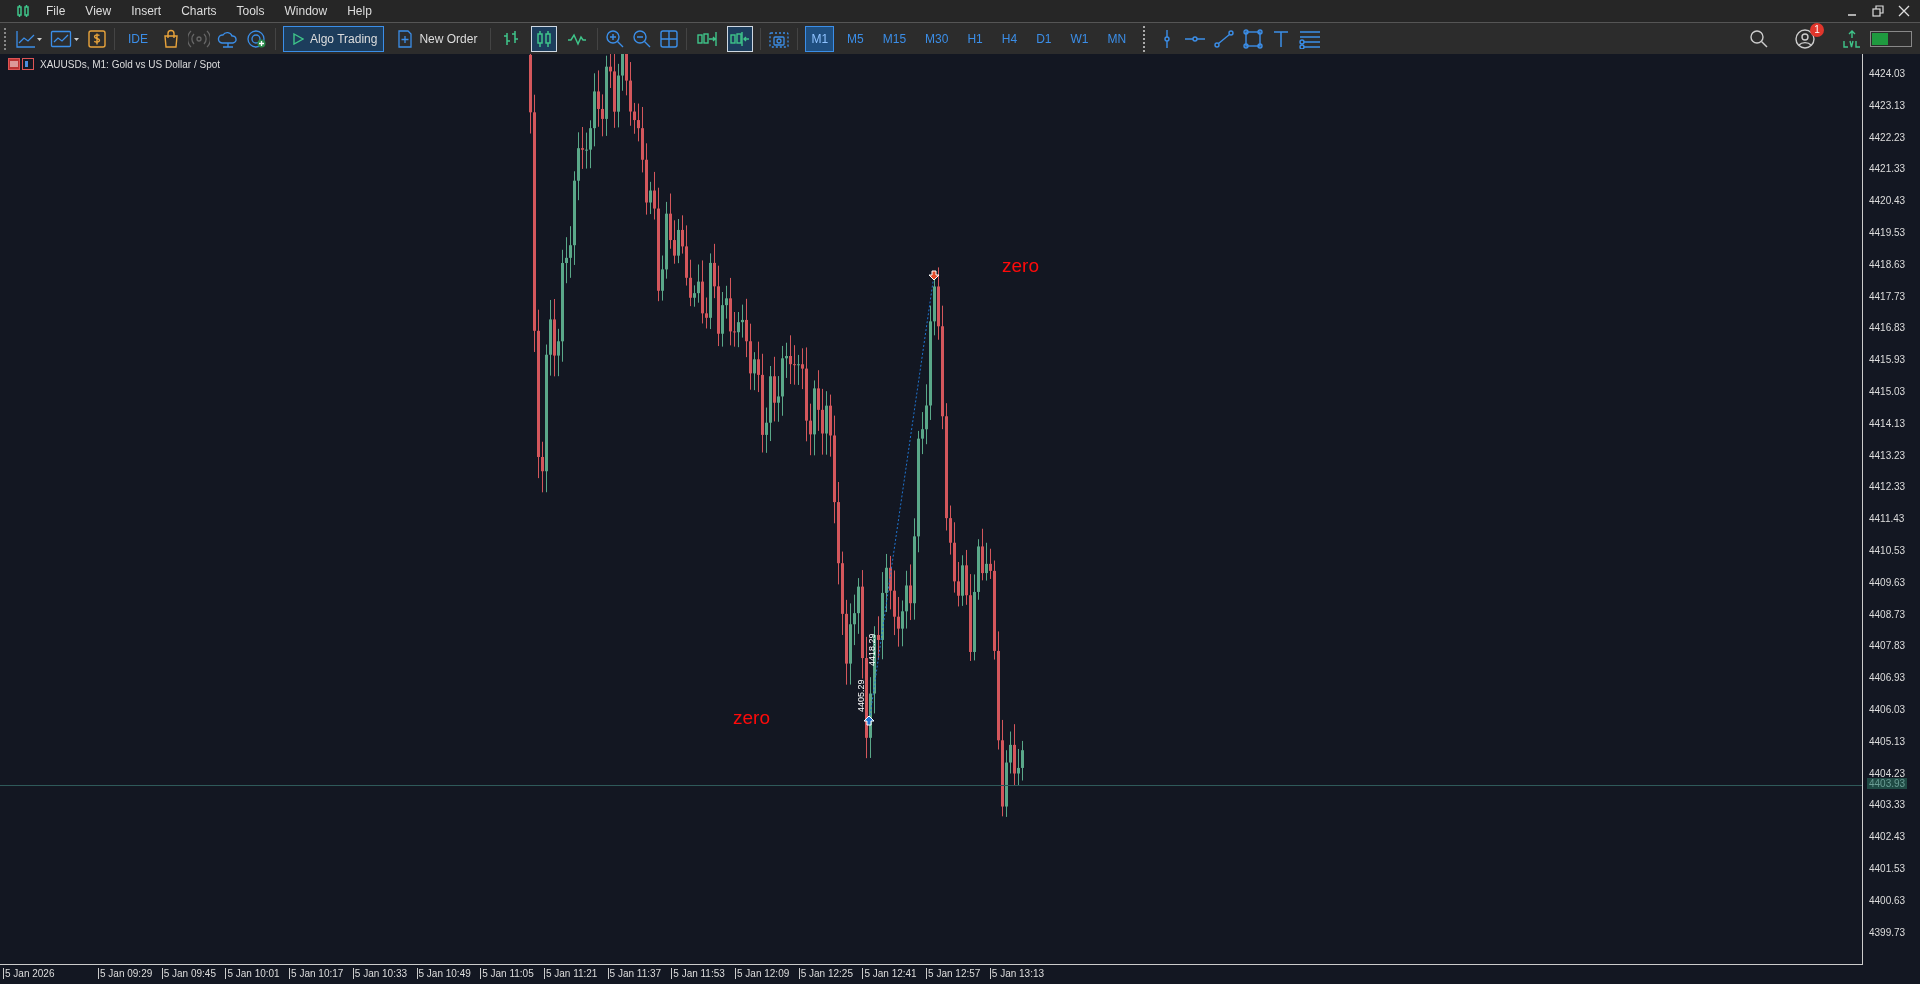  Describe the element at coordinates (615, 38) in the screenshot. I see `zoom-in-icon` at that location.